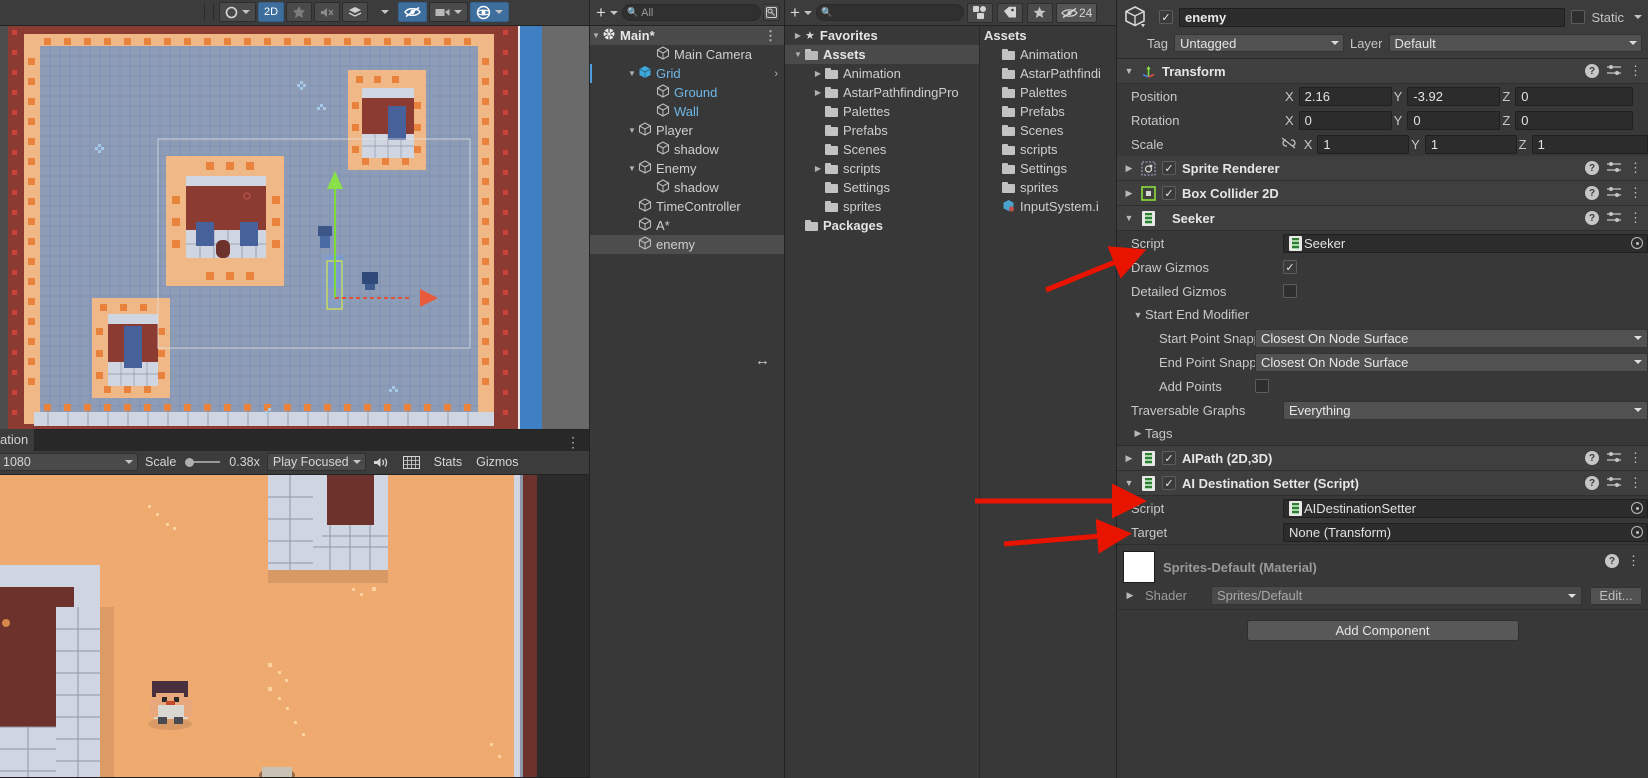 This screenshot has height=778, width=1648. I want to click on play-mode-dropdown: Play Focused, so click(316, 462).